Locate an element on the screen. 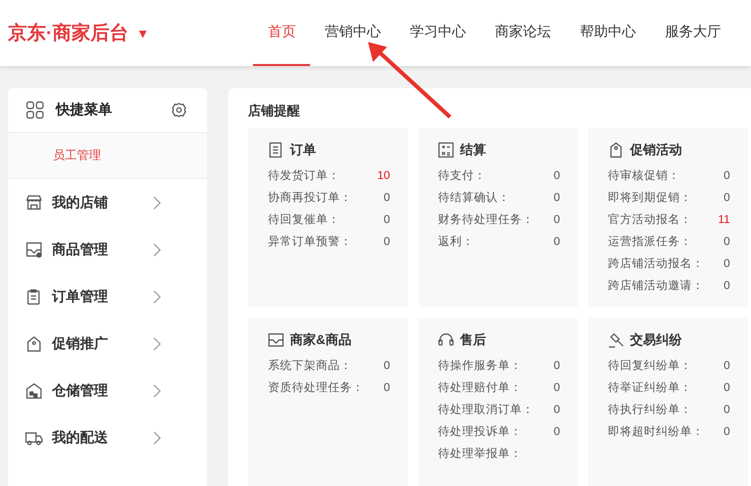 This screenshot has width=751, height=486. logo-text: 京东·商家后台 is located at coordinates (68, 33).